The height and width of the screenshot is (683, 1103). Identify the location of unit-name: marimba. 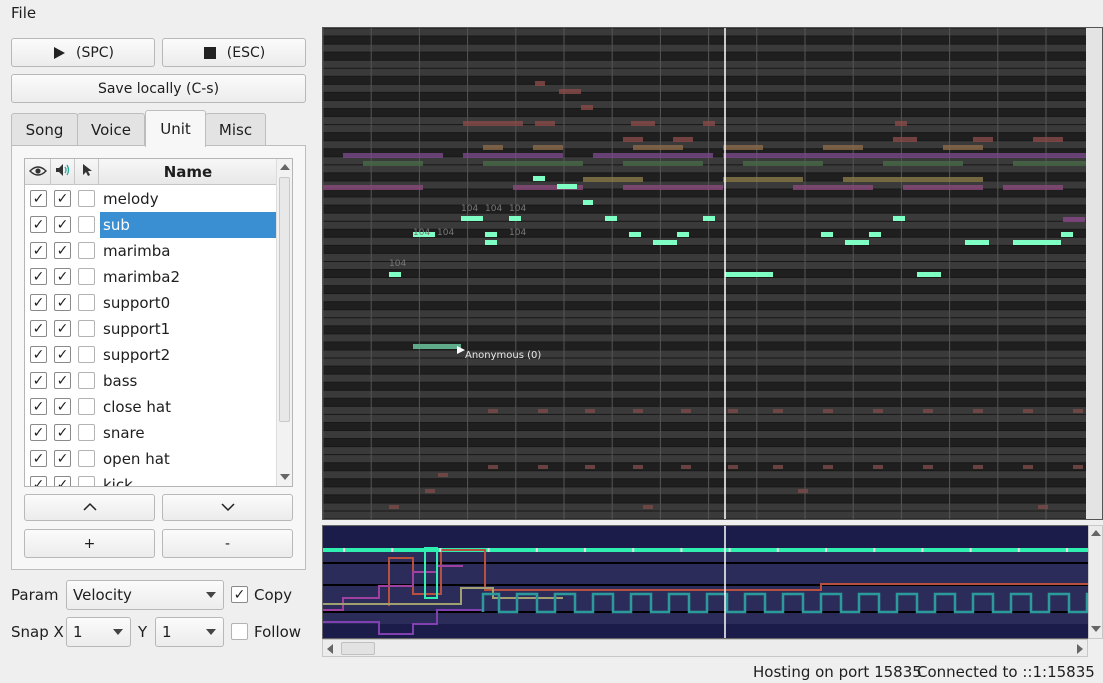
(188, 251).